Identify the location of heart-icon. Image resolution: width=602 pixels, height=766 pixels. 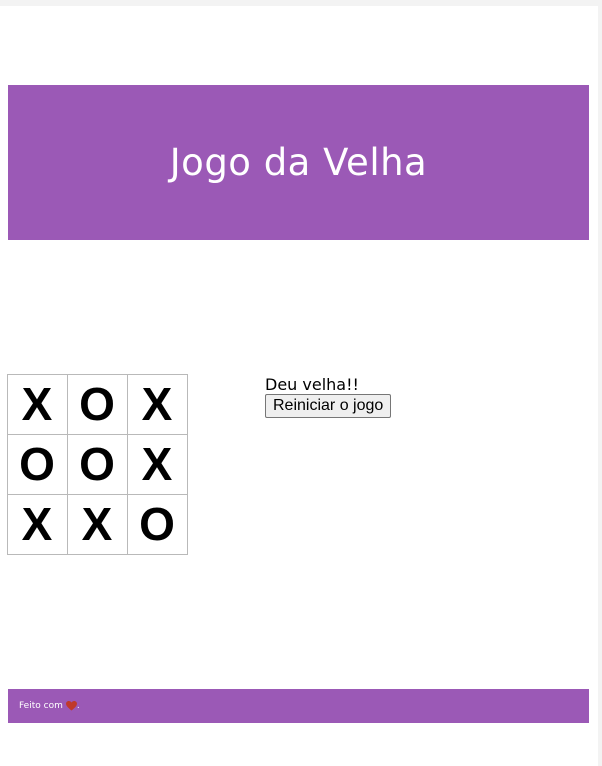
(71, 706).